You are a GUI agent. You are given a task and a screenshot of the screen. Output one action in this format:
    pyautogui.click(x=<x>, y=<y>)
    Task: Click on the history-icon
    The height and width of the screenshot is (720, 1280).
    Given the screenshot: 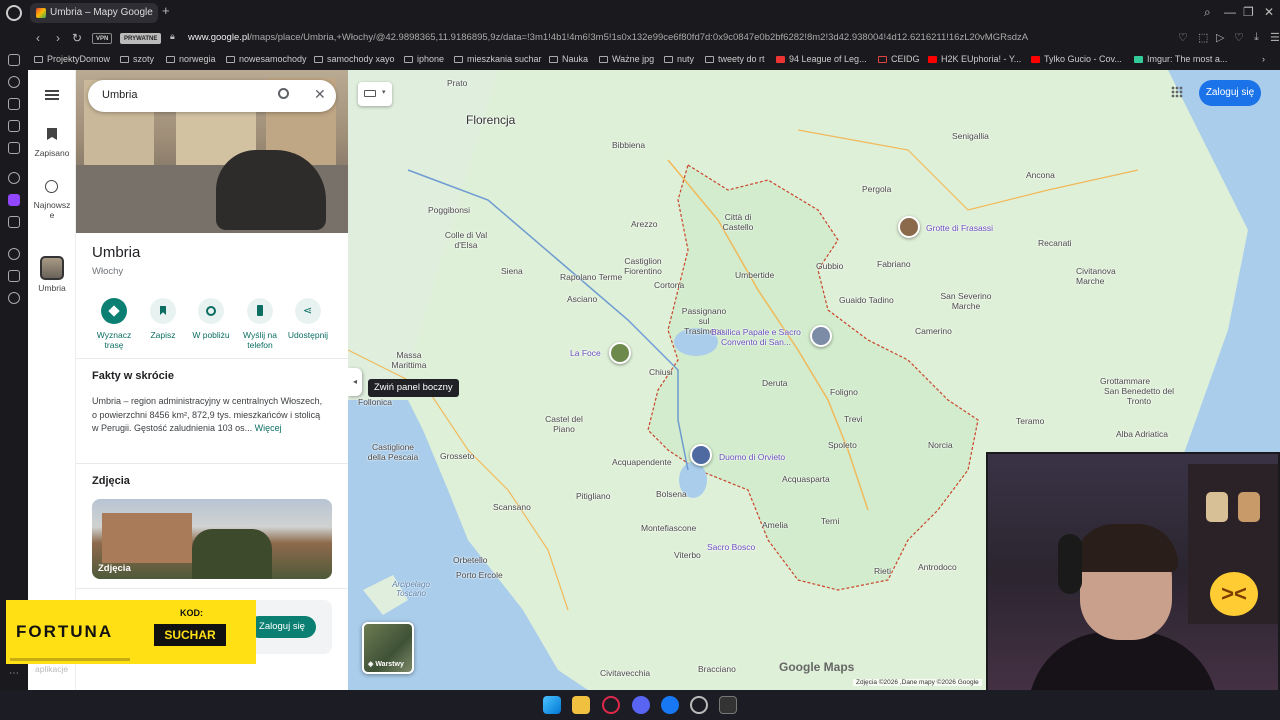 What is the action you would take?
    pyautogui.click(x=14, y=82)
    